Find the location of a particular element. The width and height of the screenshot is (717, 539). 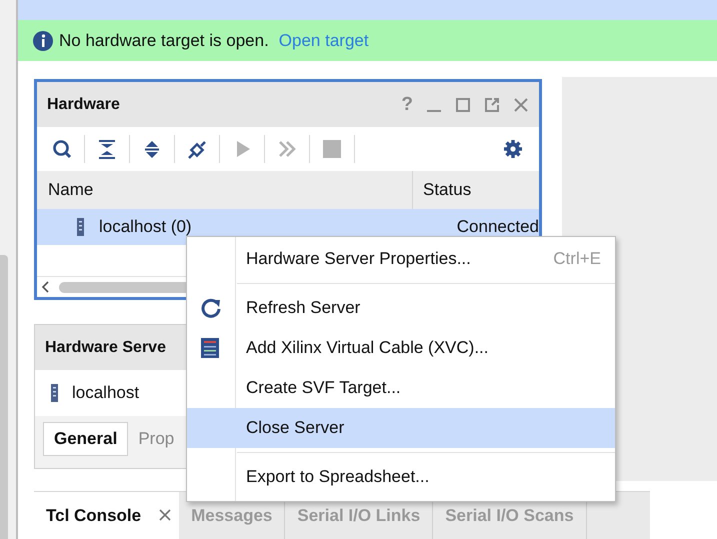

column-header: Name is located at coordinates (224, 190).